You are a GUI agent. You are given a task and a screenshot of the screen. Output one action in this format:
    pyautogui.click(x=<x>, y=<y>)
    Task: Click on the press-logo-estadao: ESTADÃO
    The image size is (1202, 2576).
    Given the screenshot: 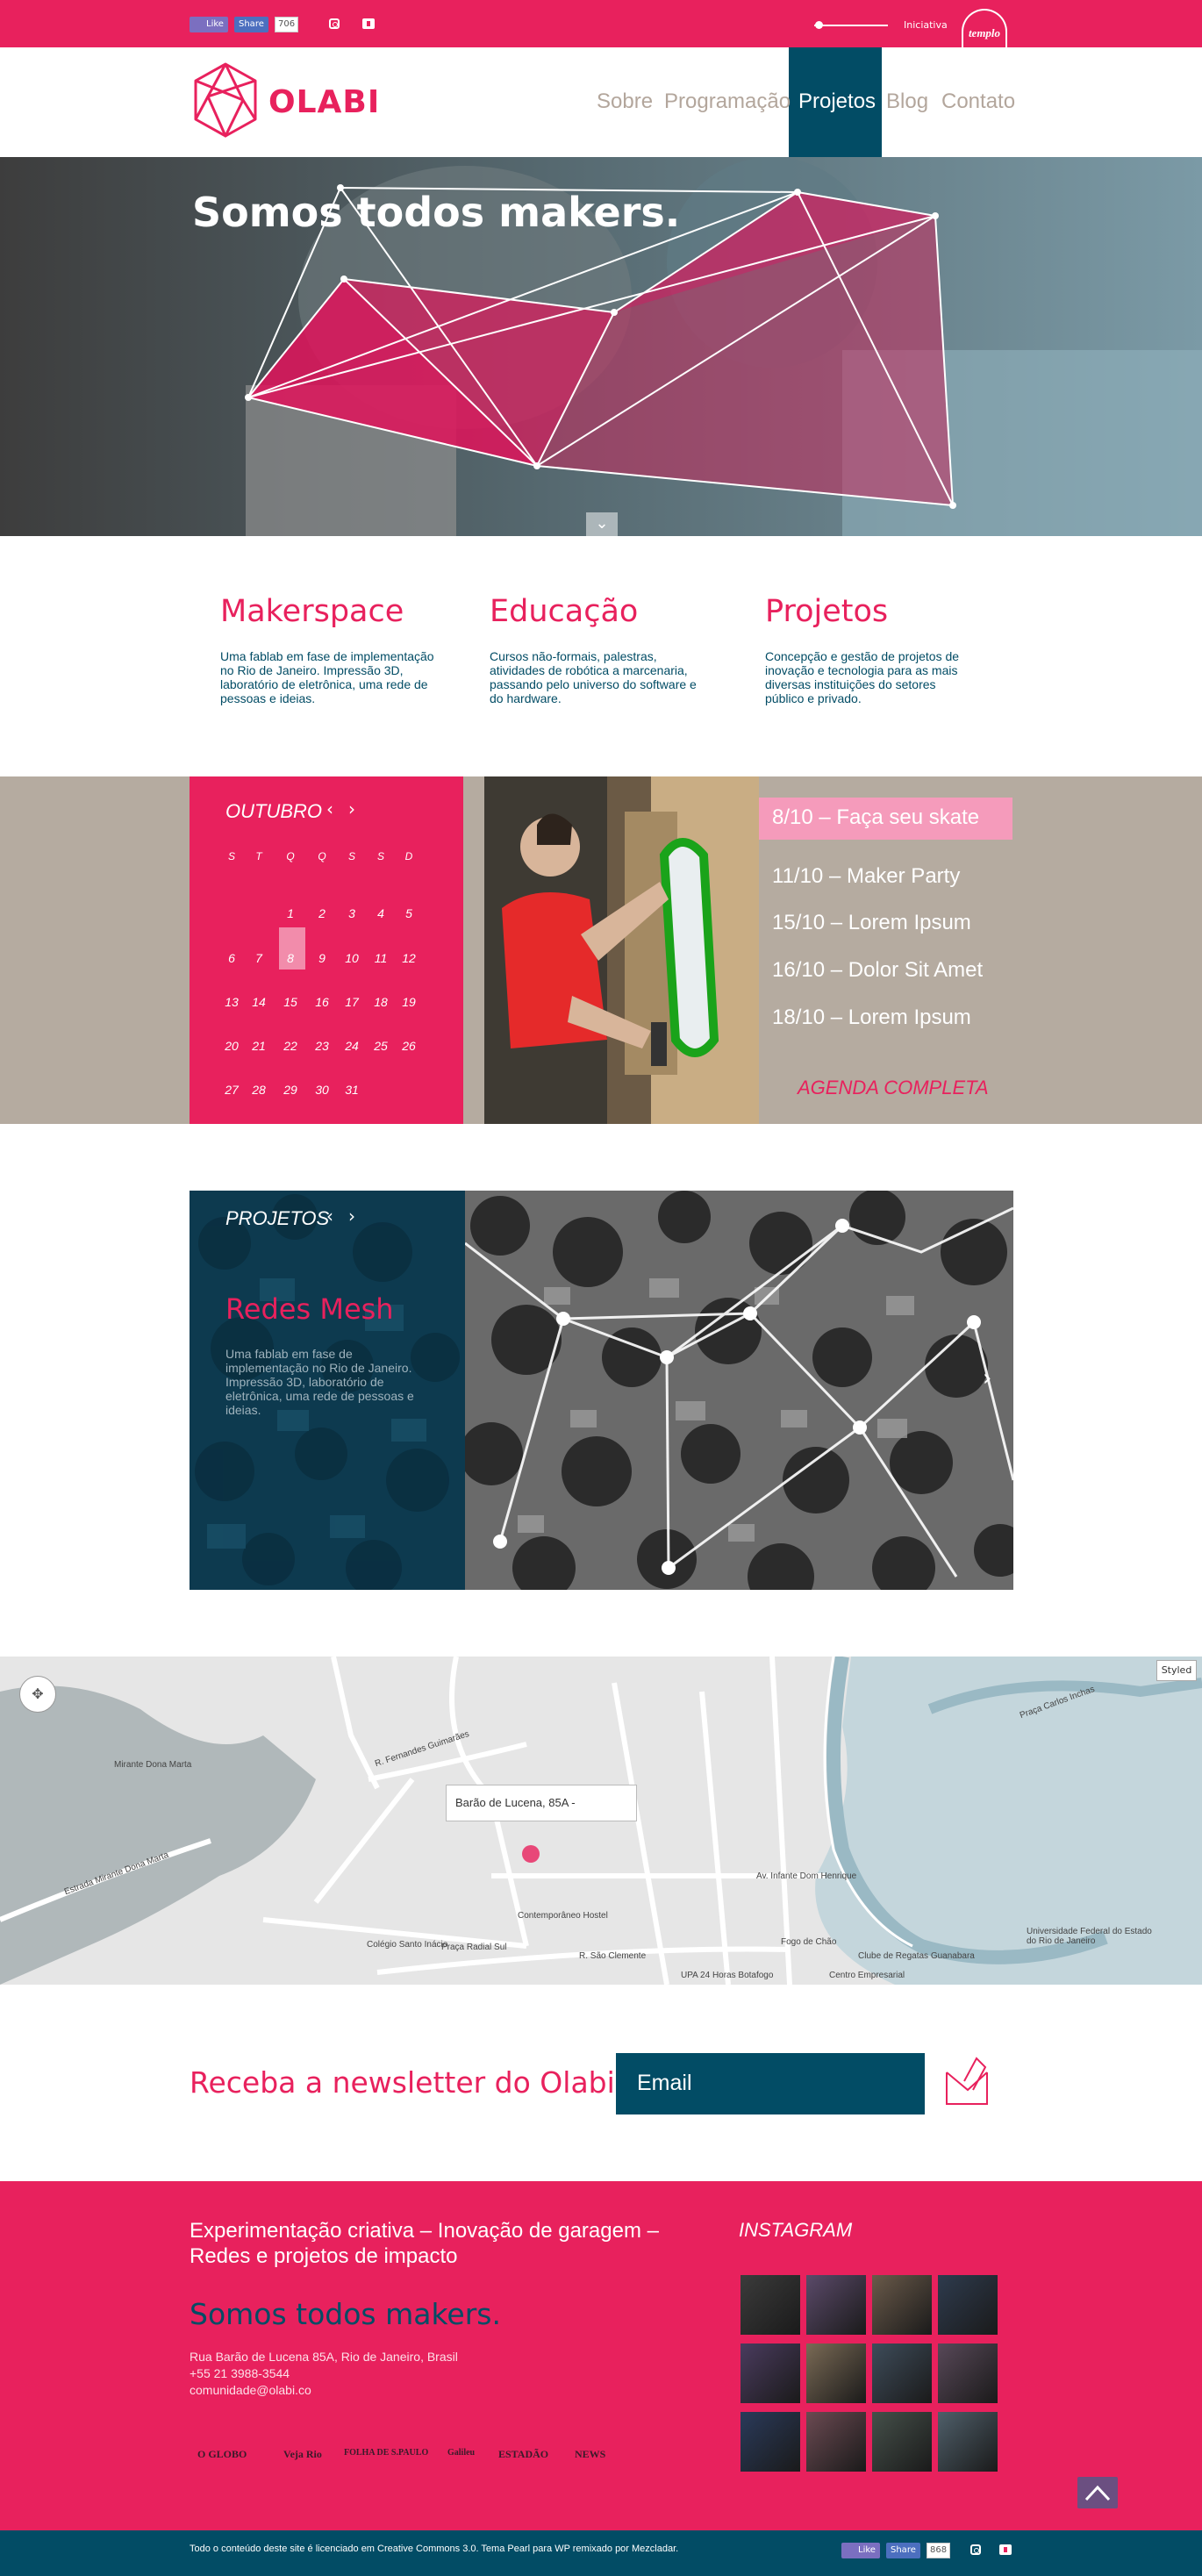 What is the action you would take?
    pyautogui.click(x=523, y=2454)
    